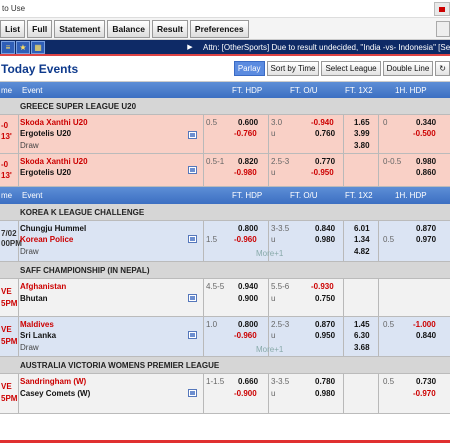 This screenshot has width=450, height=443. Describe the element at coordinates (40, 68) in the screenshot. I see `page-title: Today Events` at that location.